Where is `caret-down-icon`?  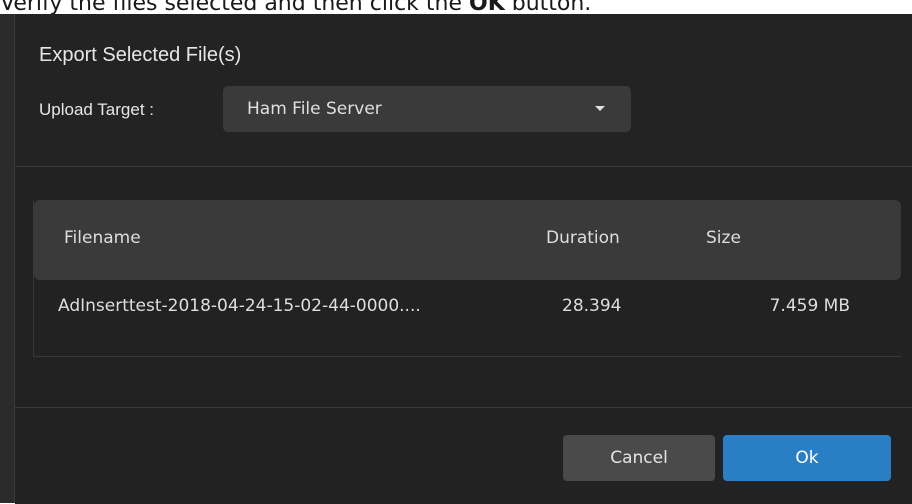 caret-down-icon is located at coordinates (600, 108).